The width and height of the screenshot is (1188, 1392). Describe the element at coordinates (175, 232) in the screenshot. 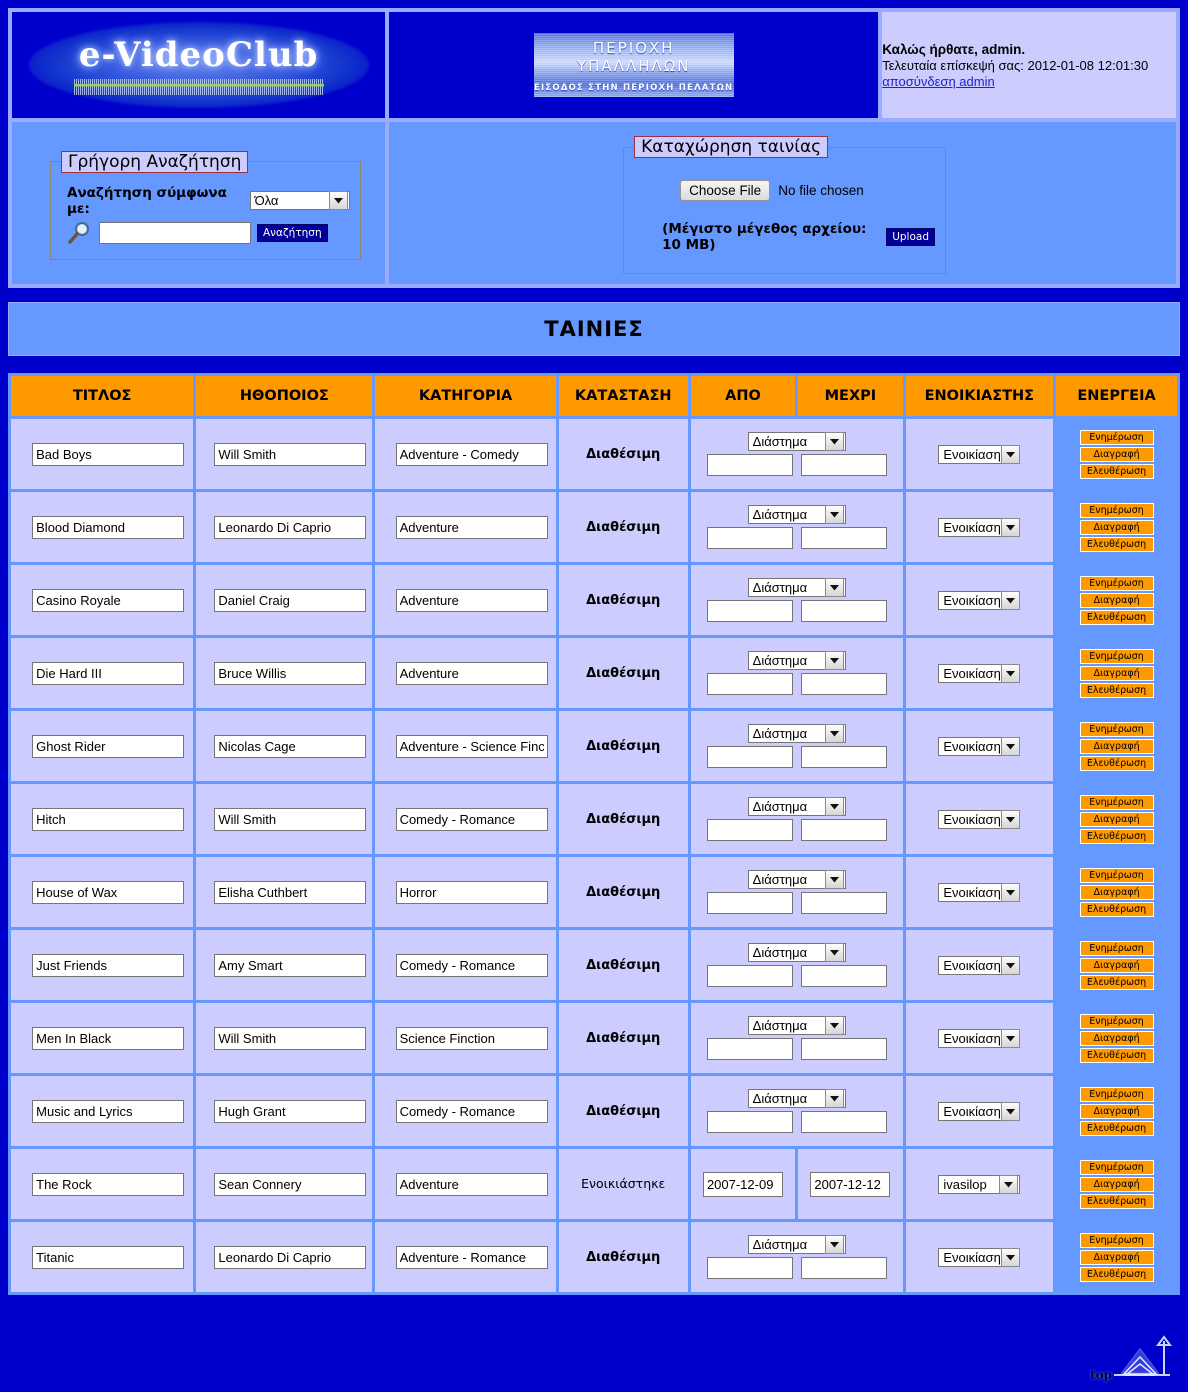

I see `search-input` at that location.